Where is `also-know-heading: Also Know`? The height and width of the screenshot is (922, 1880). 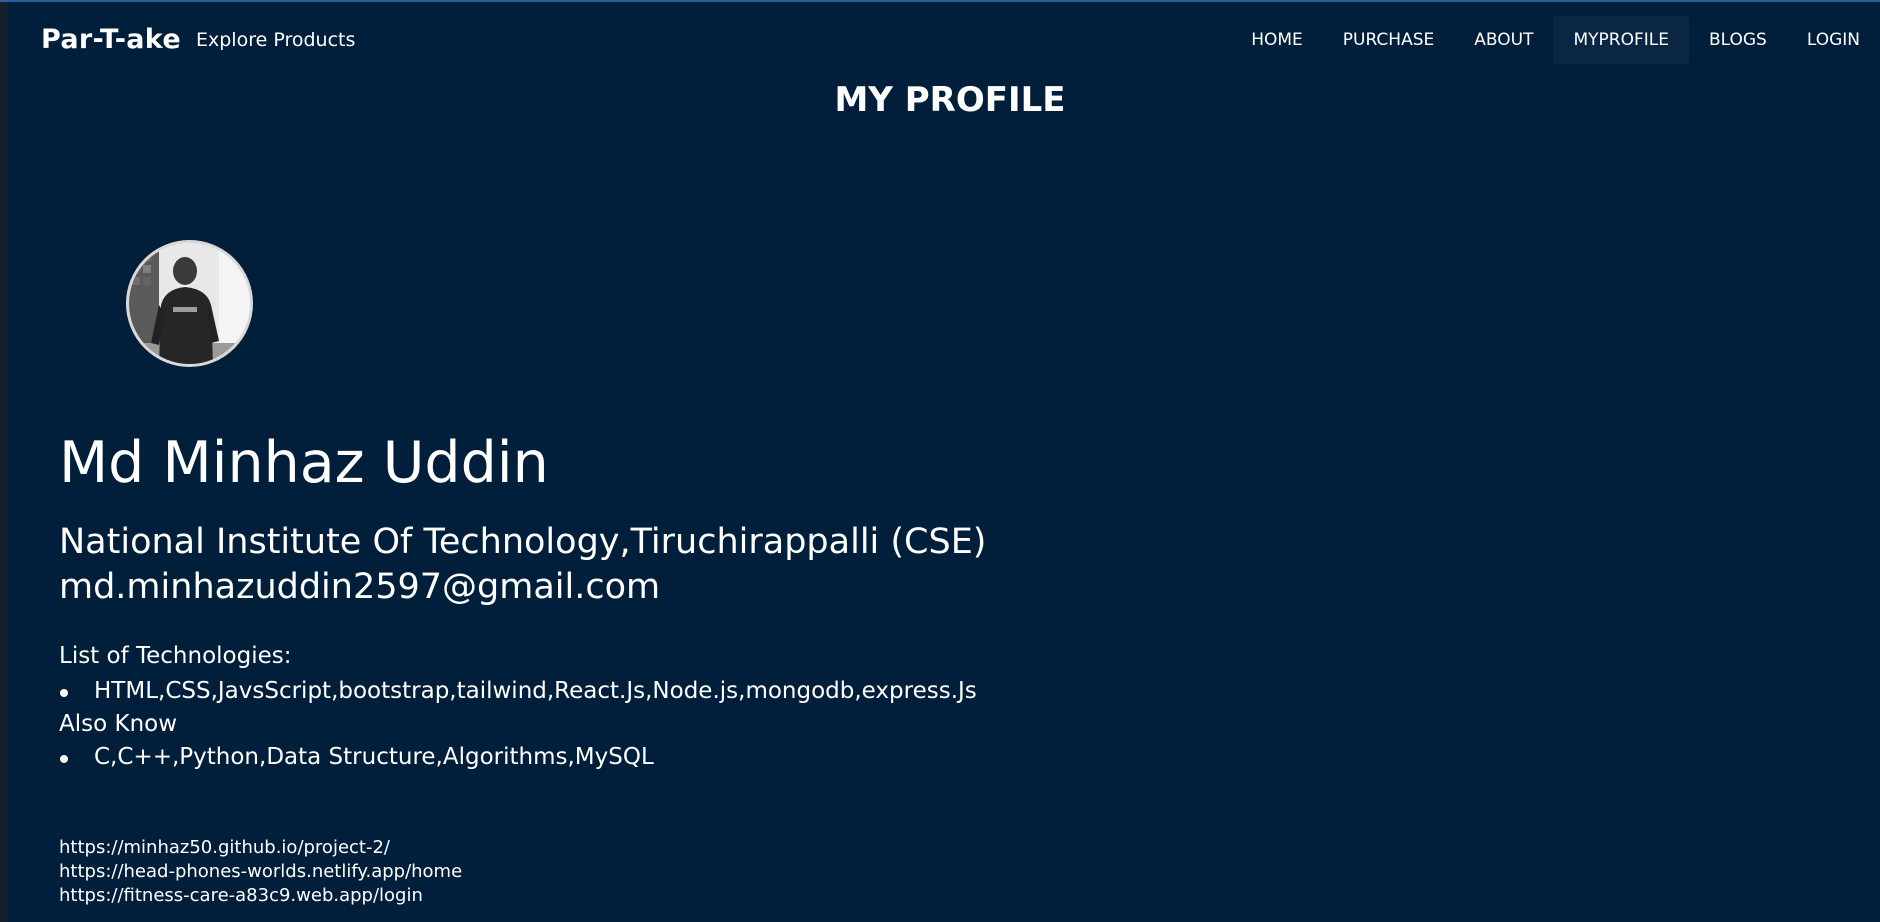
also-know-heading: Also Know is located at coordinates (118, 724).